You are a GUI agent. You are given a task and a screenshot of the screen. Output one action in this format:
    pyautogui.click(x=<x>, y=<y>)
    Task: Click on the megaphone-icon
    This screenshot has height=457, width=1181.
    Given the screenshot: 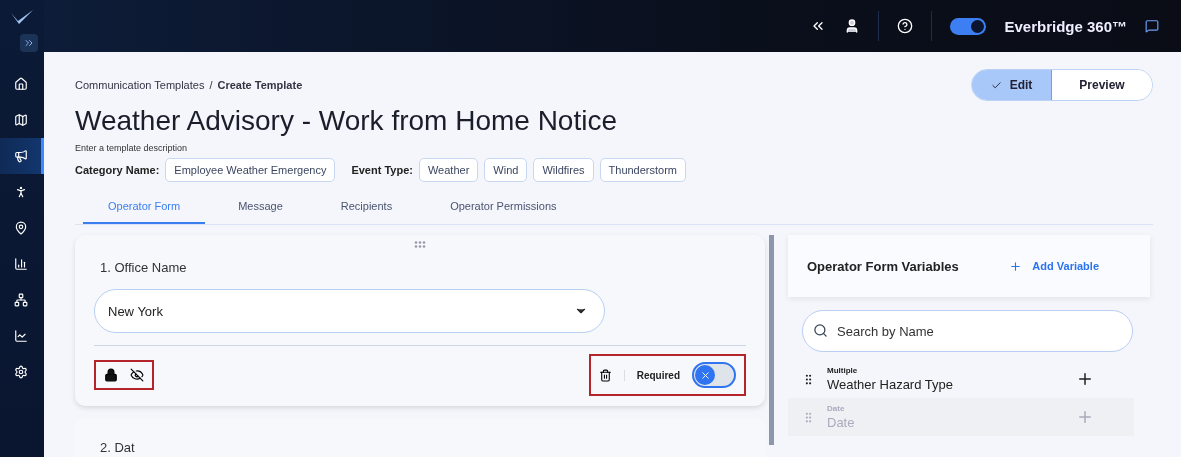 What is the action you would take?
    pyautogui.click(x=20, y=156)
    